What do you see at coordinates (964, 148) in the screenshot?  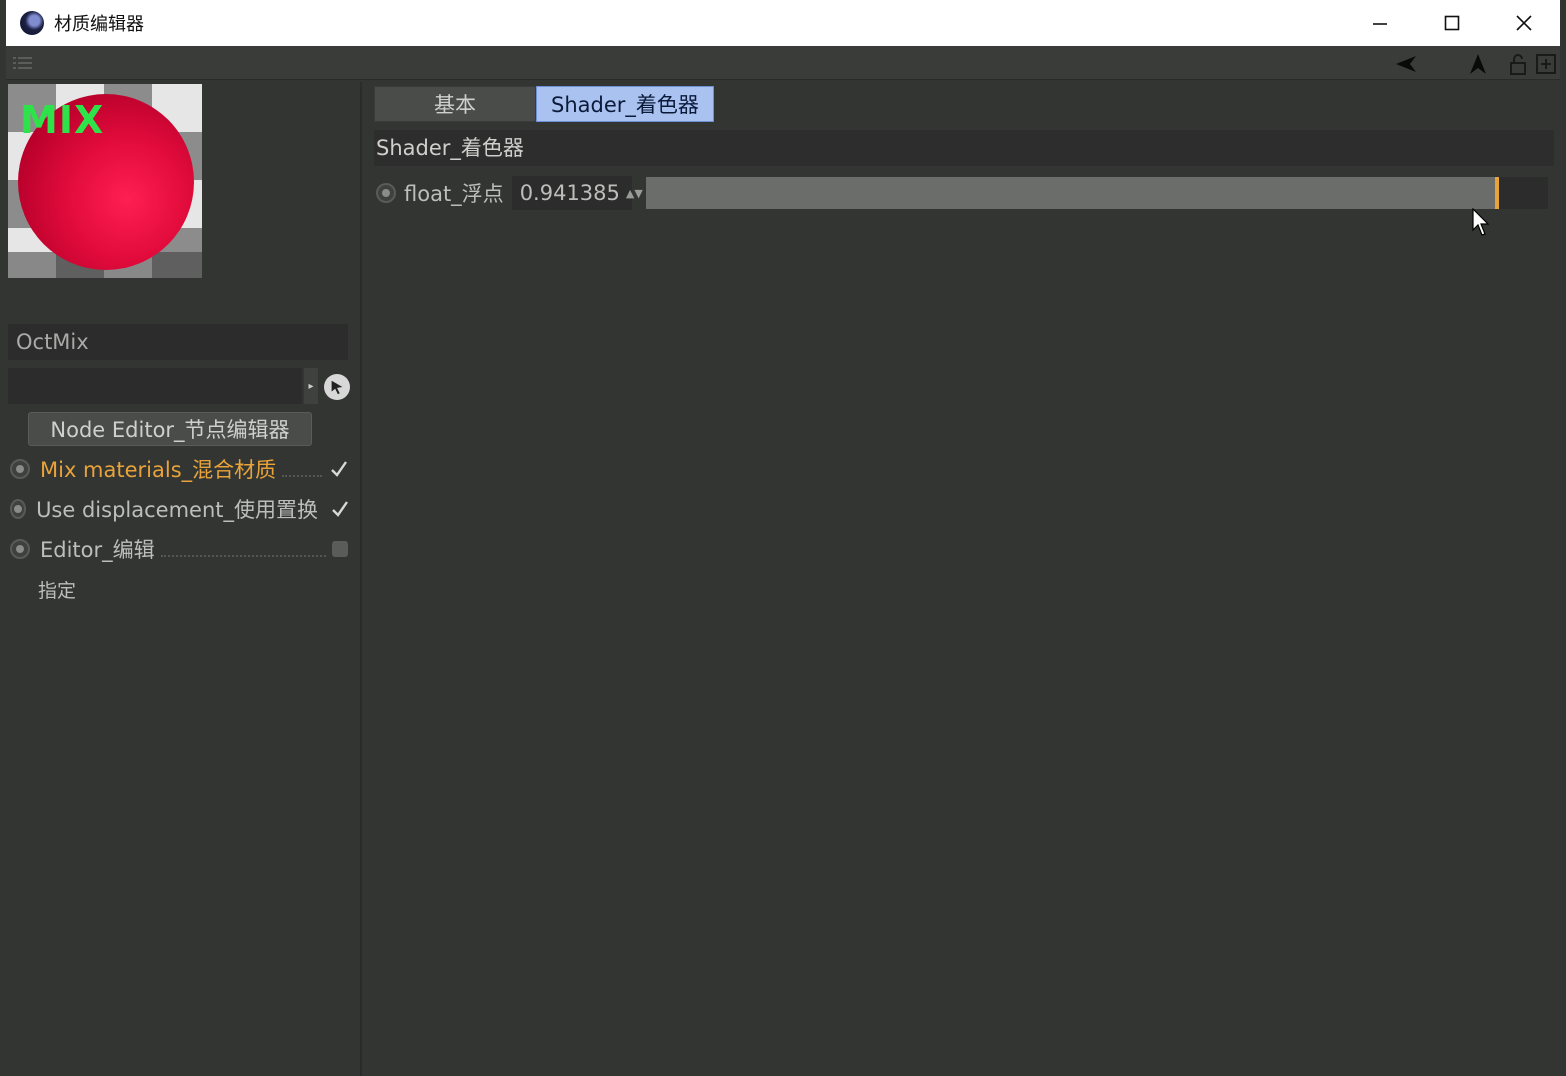 I see `section-header: Shader_着色器` at bounding box center [964, 148].